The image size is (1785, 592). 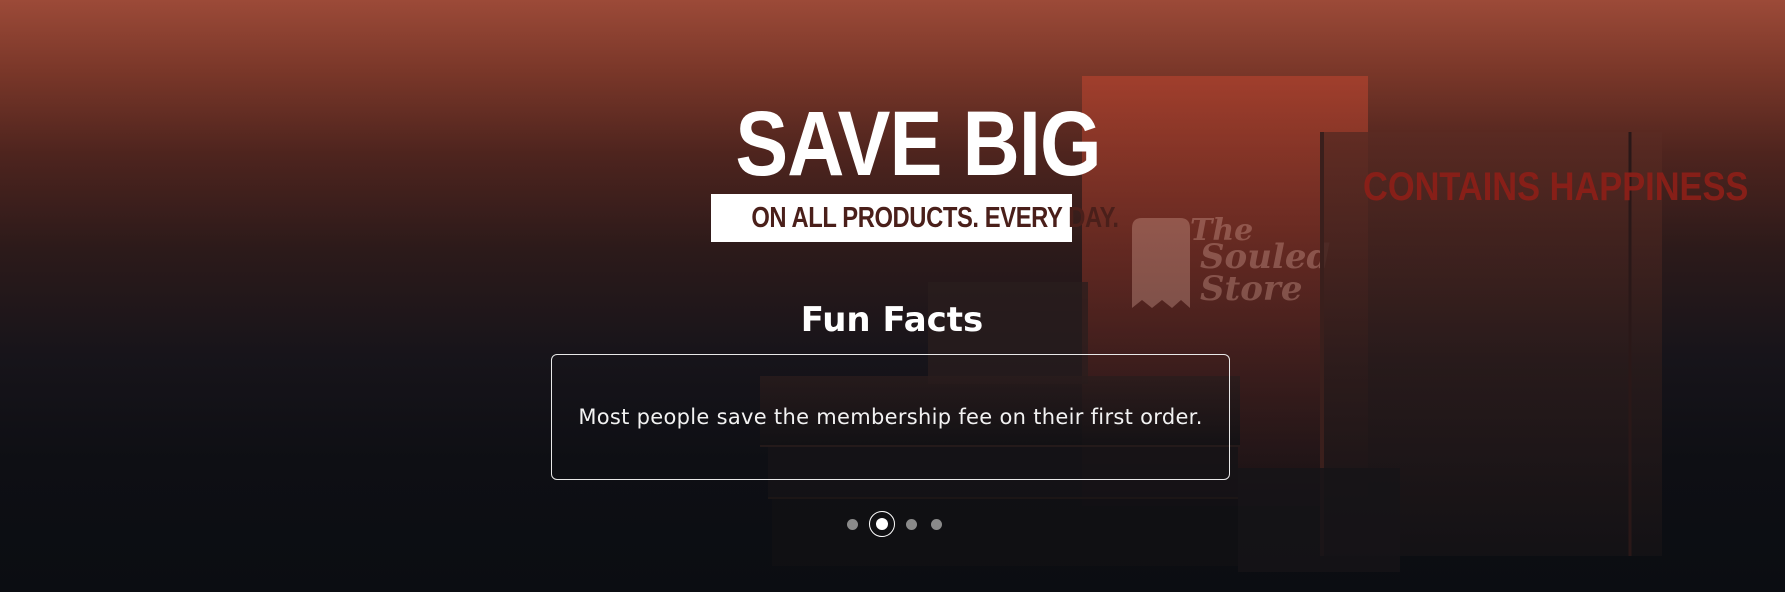 I want to click on active-dot-indicator, so click(x=882, y=524).